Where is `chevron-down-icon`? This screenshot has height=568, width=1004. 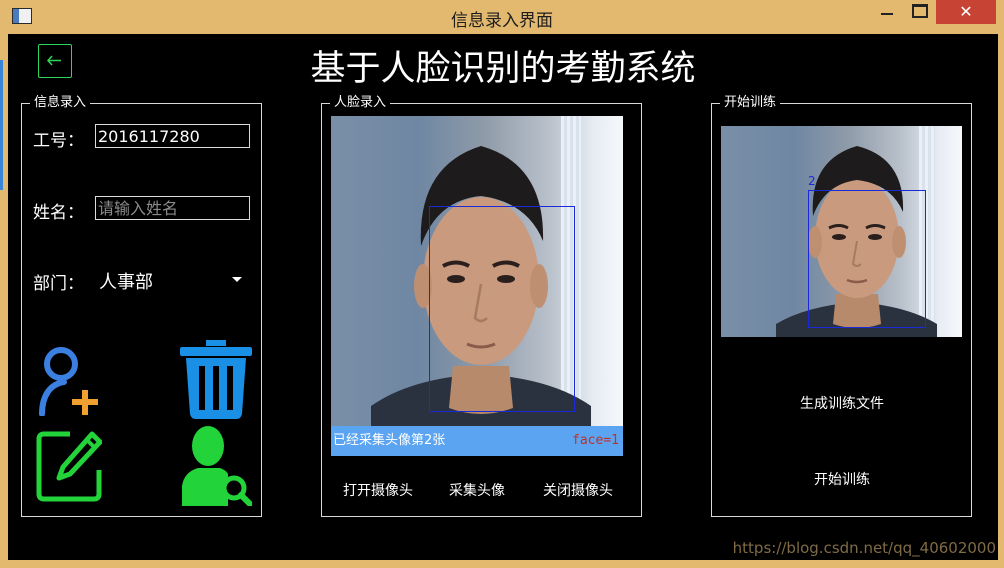 chevron-down-icon is located at coordinates (237, 279).